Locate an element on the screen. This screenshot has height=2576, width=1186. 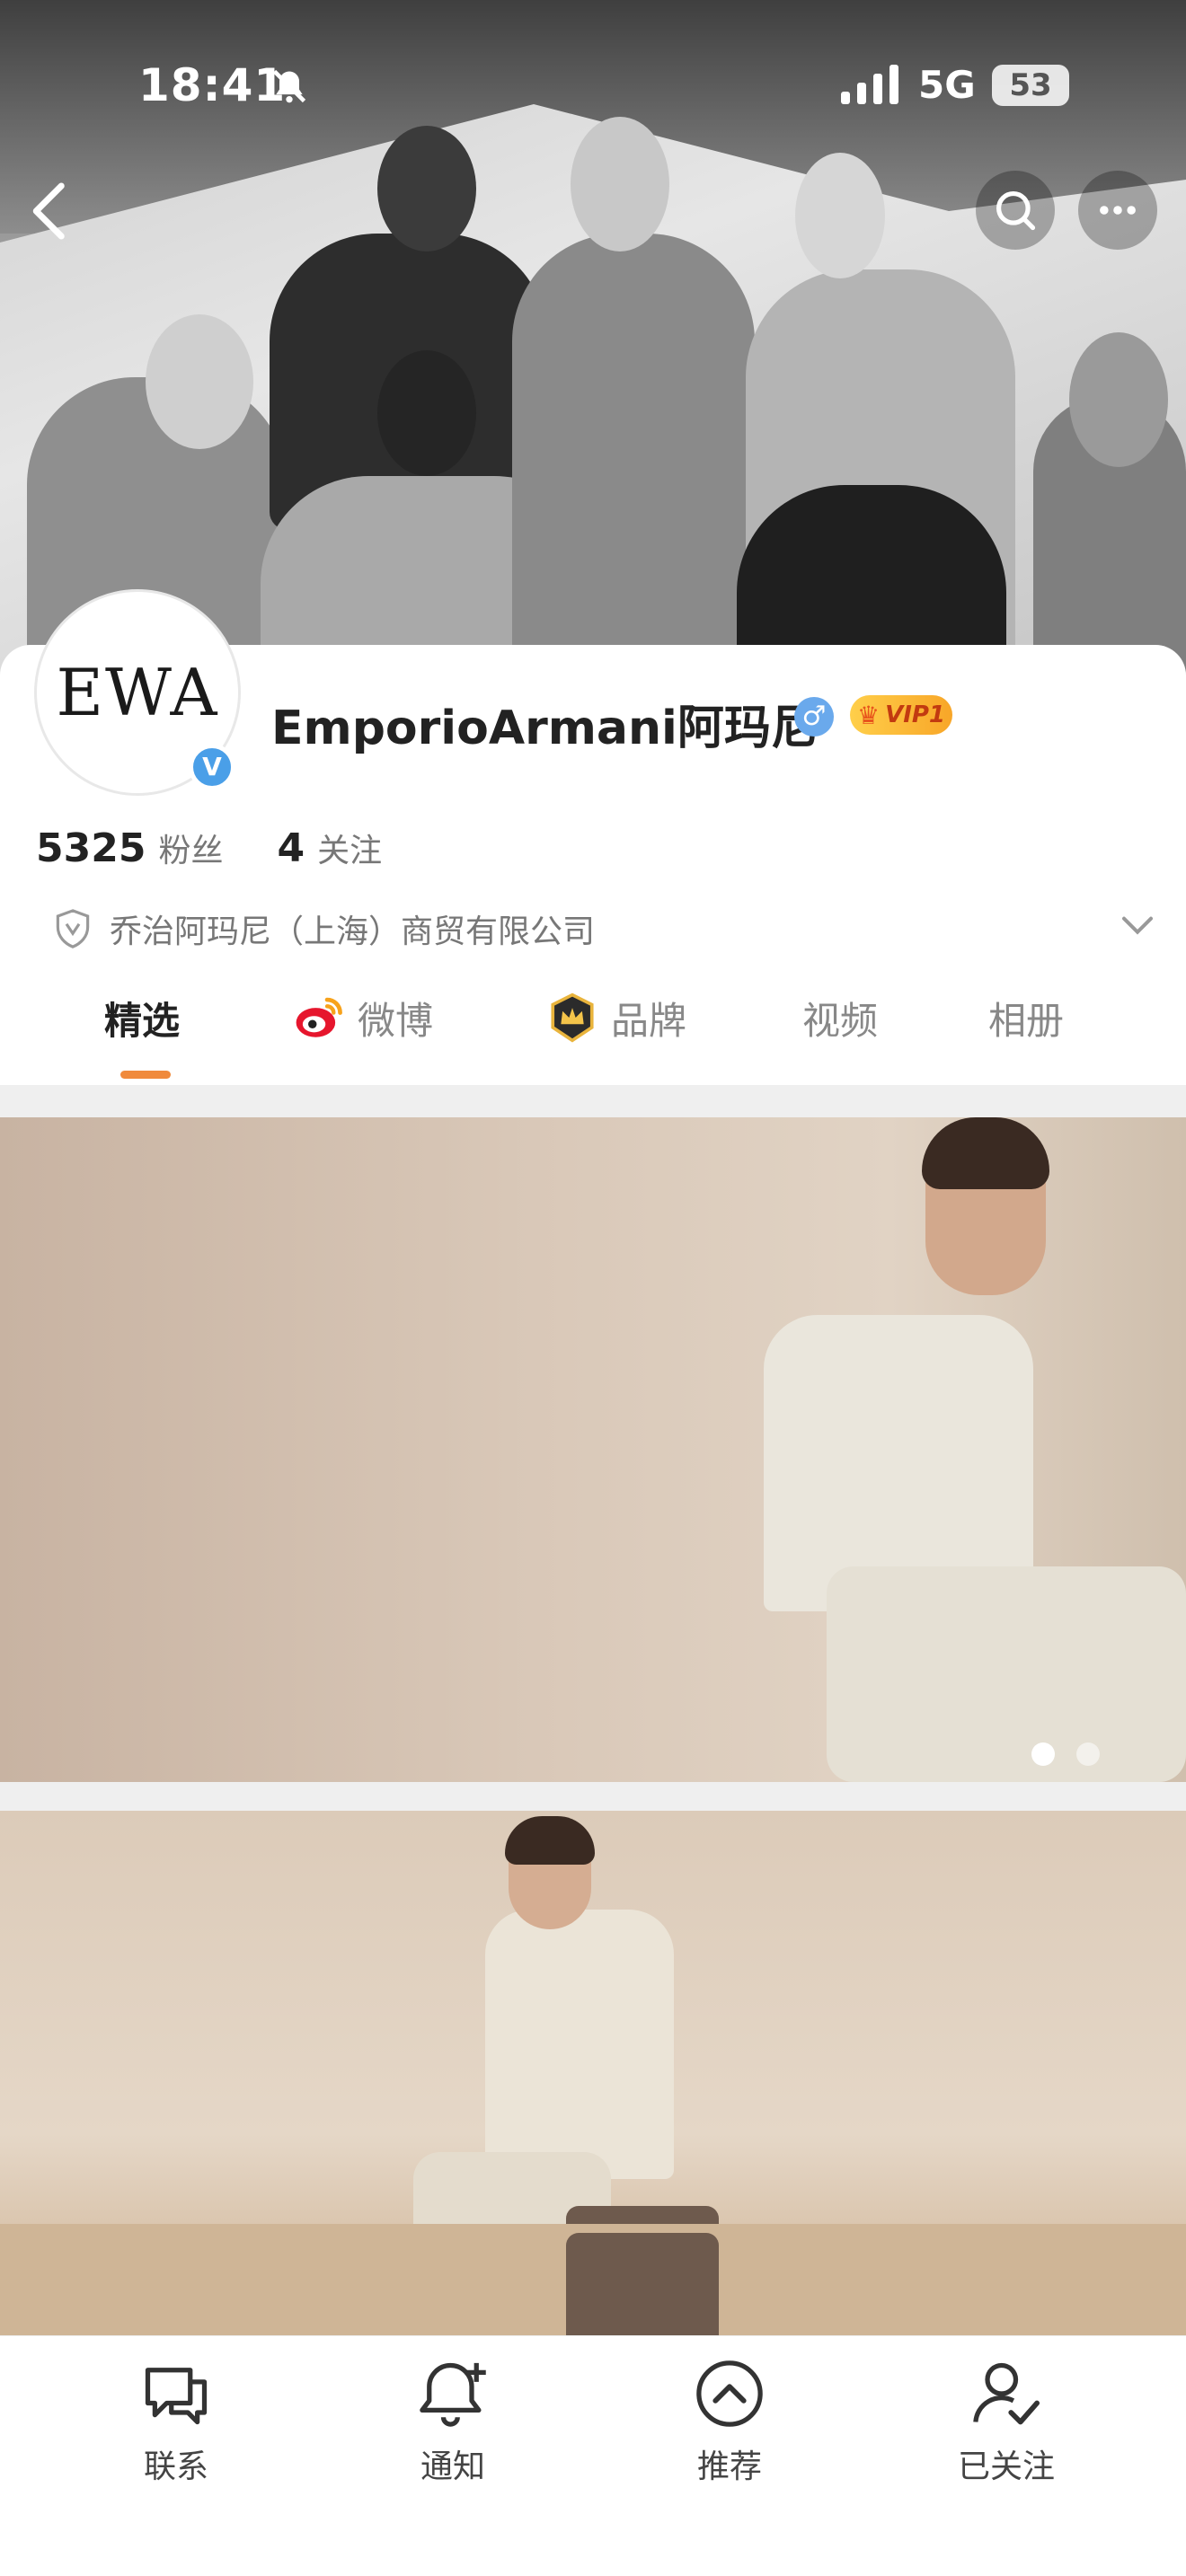
brand-crown-icon is located at coordinates (572, 1017).